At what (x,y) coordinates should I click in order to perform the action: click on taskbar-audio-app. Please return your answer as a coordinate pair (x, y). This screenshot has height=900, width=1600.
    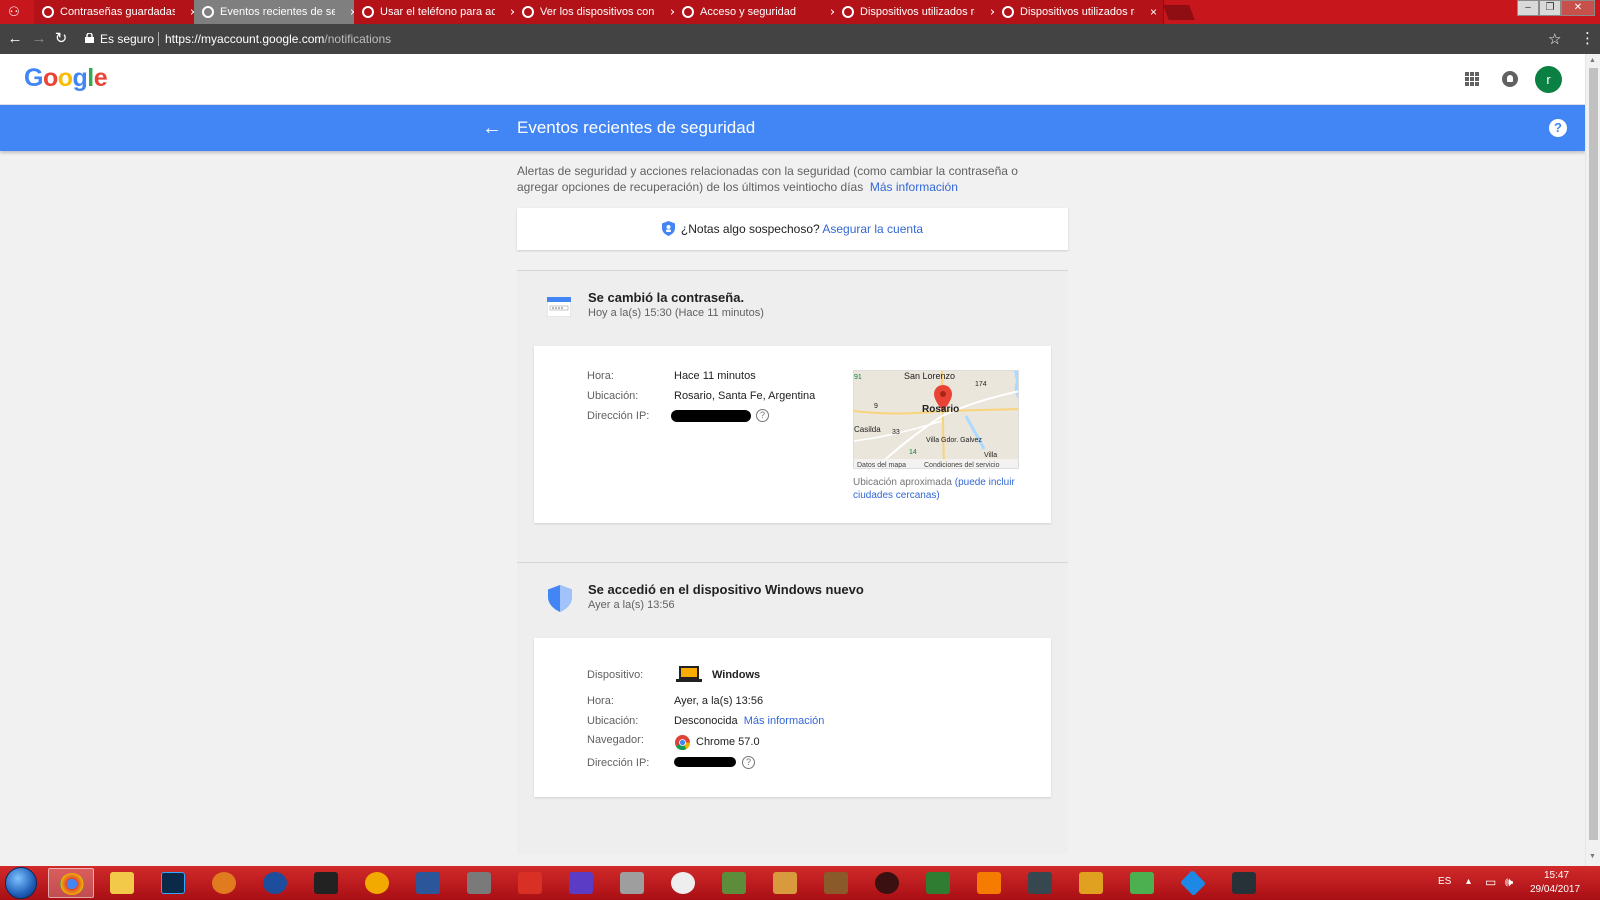
    Looking at the image, I should click on (377, 883).